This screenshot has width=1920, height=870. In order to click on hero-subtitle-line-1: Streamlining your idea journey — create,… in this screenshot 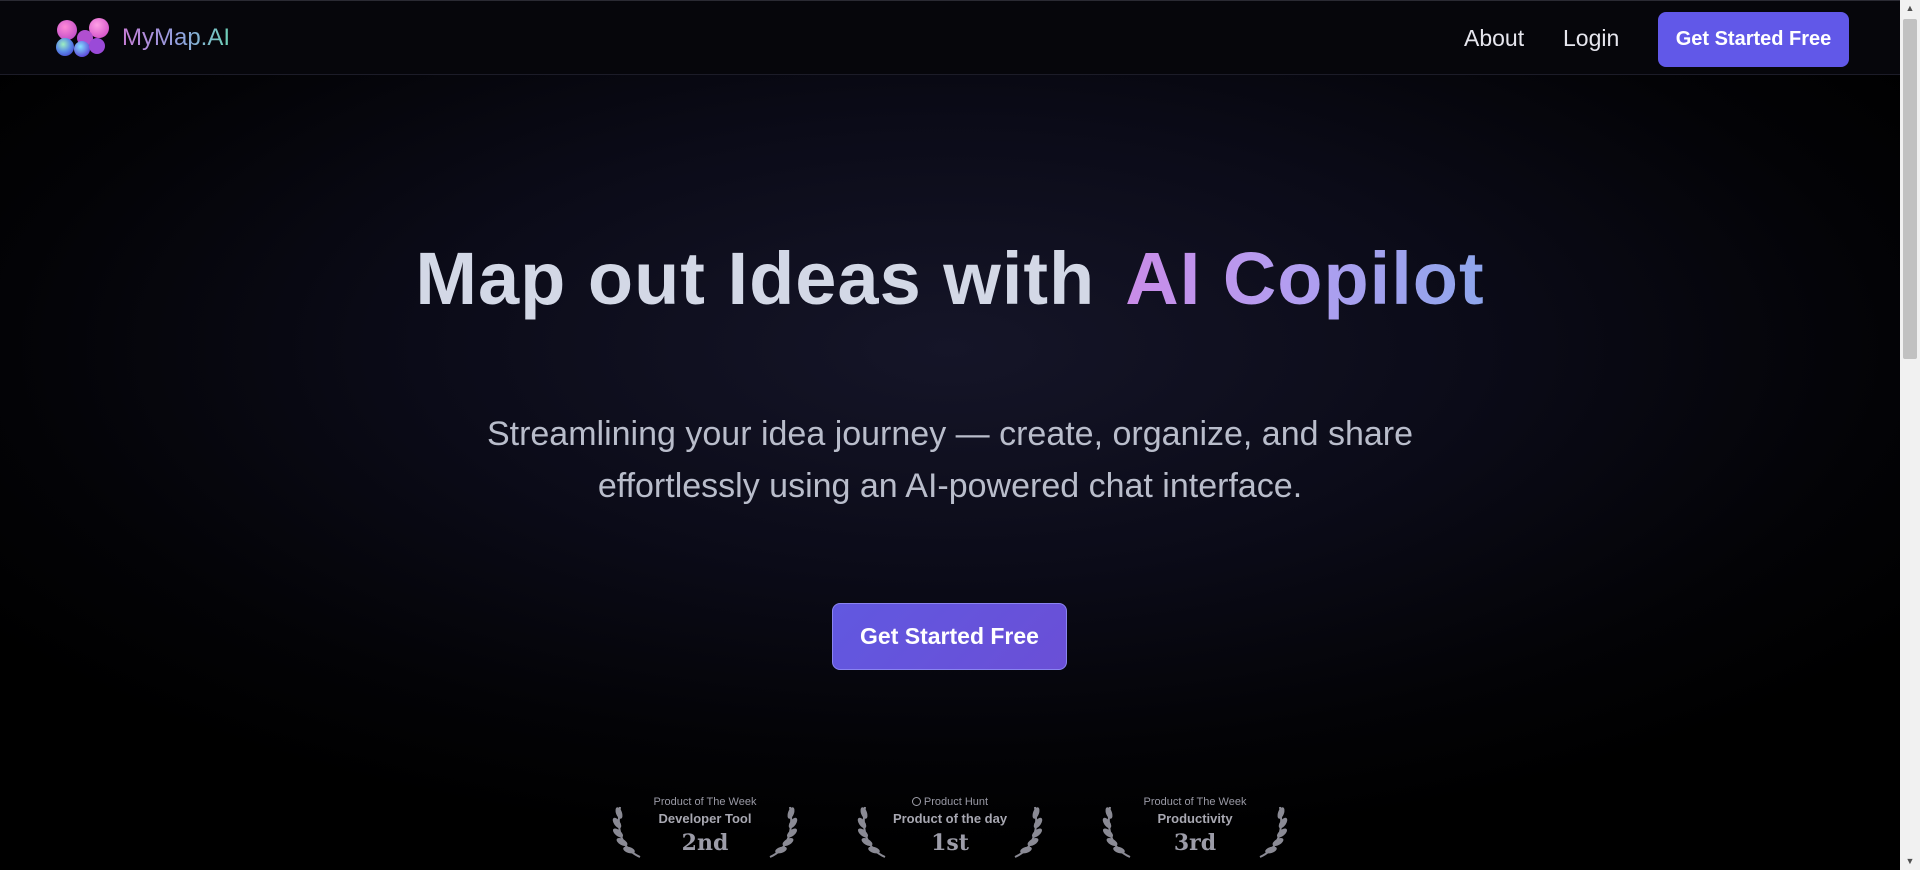, I will do `click(950, 434)`.